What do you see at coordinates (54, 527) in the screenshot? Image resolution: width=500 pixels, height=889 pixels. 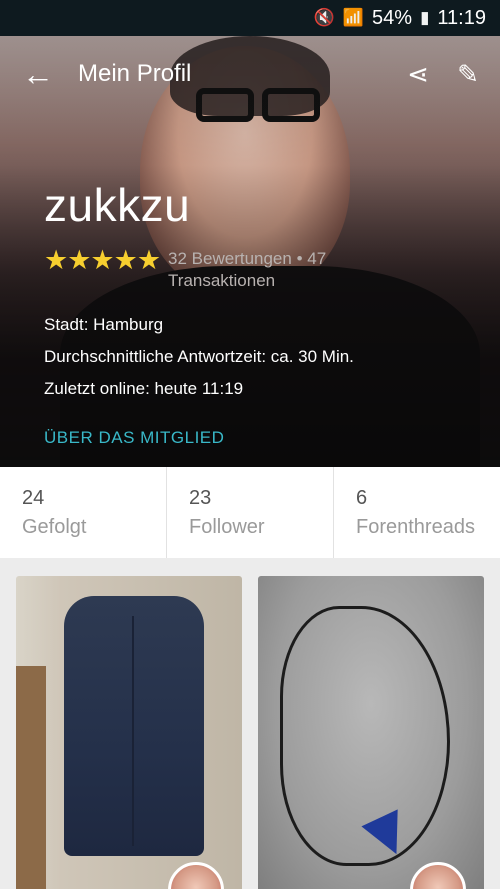 I see `stat-label: Gefolgt` at bounding box center [54, 527].